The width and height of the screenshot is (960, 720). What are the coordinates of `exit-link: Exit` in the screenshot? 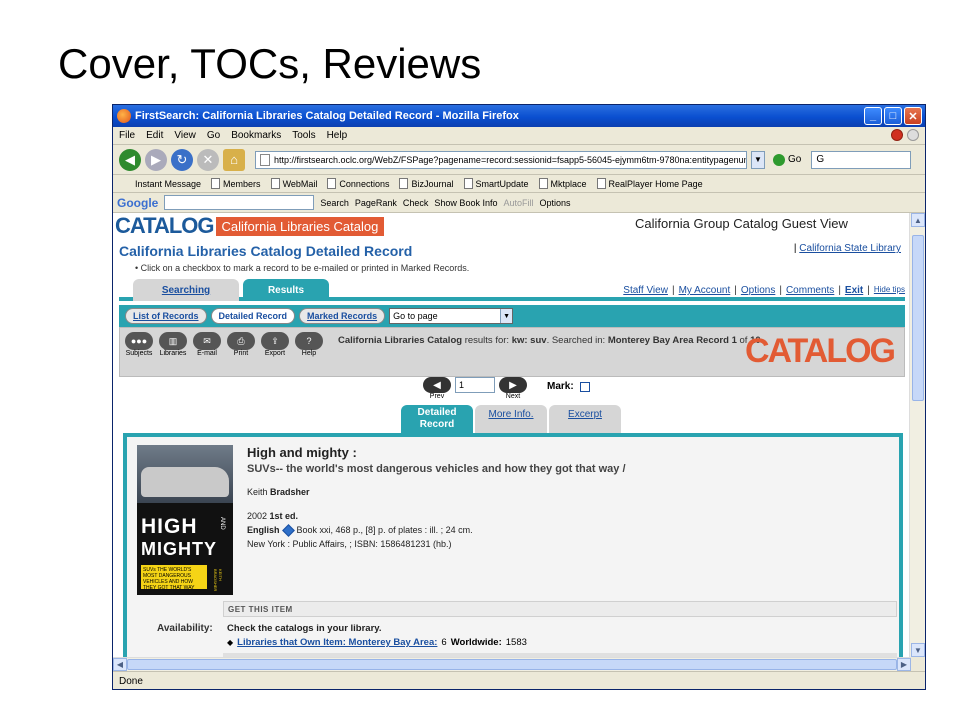 It's located at (854, 290).